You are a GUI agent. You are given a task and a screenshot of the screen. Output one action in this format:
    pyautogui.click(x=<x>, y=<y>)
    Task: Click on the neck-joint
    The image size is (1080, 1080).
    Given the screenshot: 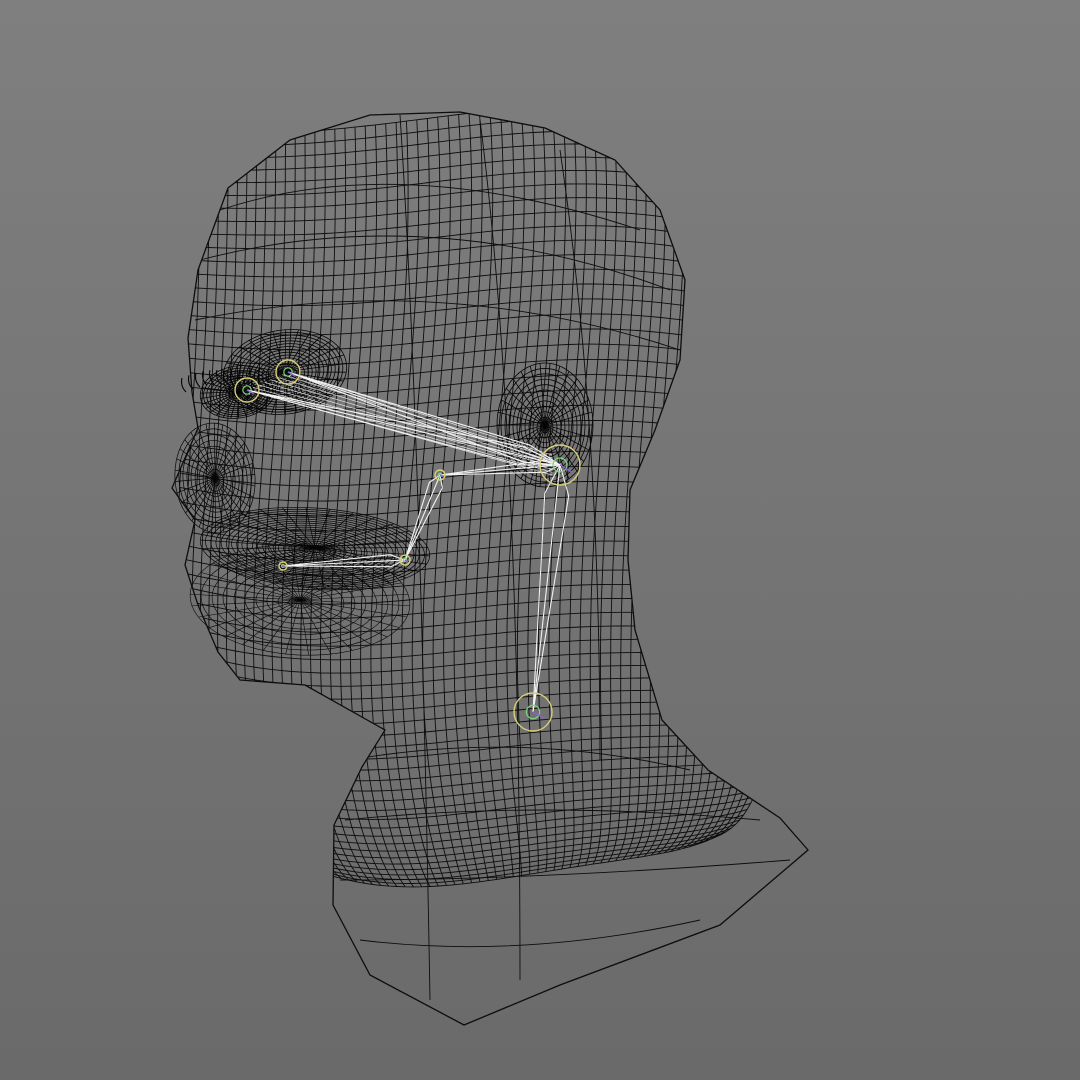 What is the action you would take?
    pyautogui.click(x=533, y=712)
    